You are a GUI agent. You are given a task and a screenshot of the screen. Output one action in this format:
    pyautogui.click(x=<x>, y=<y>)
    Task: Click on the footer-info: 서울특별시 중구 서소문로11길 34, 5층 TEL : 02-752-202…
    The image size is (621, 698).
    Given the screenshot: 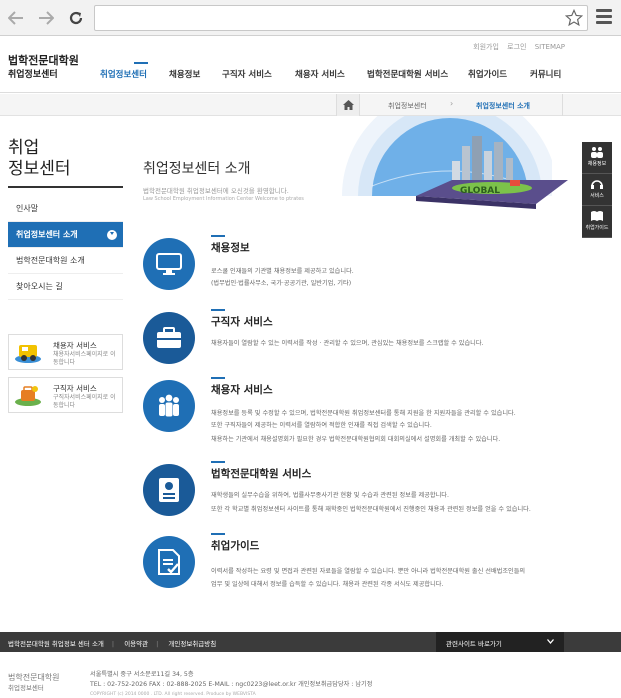 What is the action you would take?
    pyautogui.click(x=231, y=680)
    